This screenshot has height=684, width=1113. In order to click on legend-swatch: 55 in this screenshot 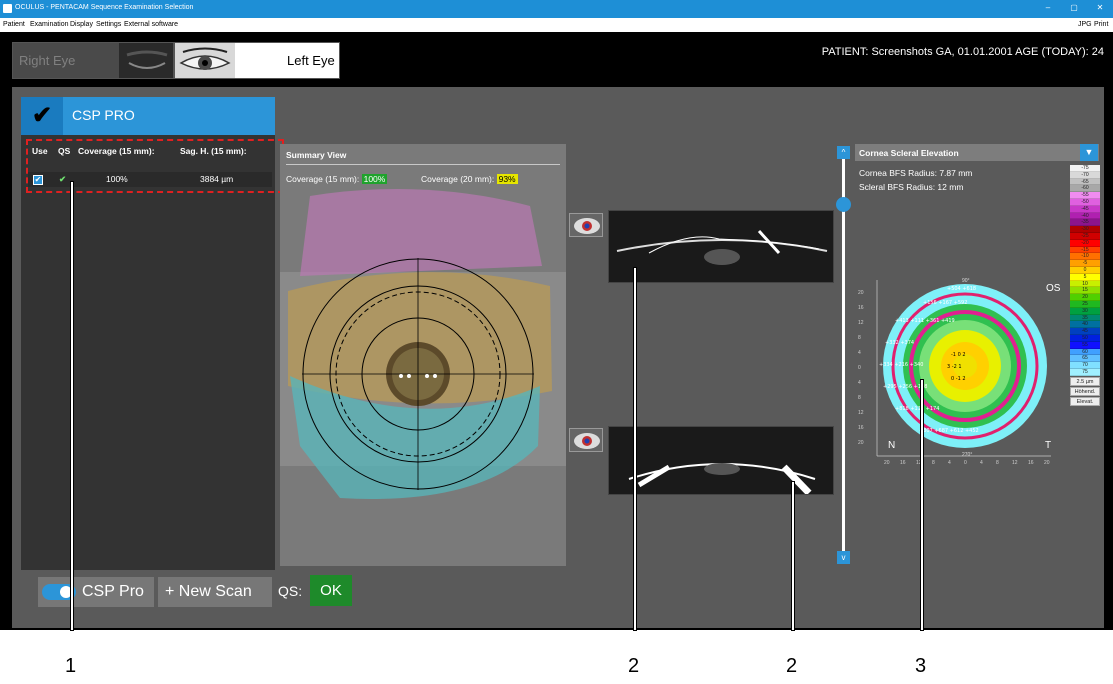, I will do `click(1085, 345)`.